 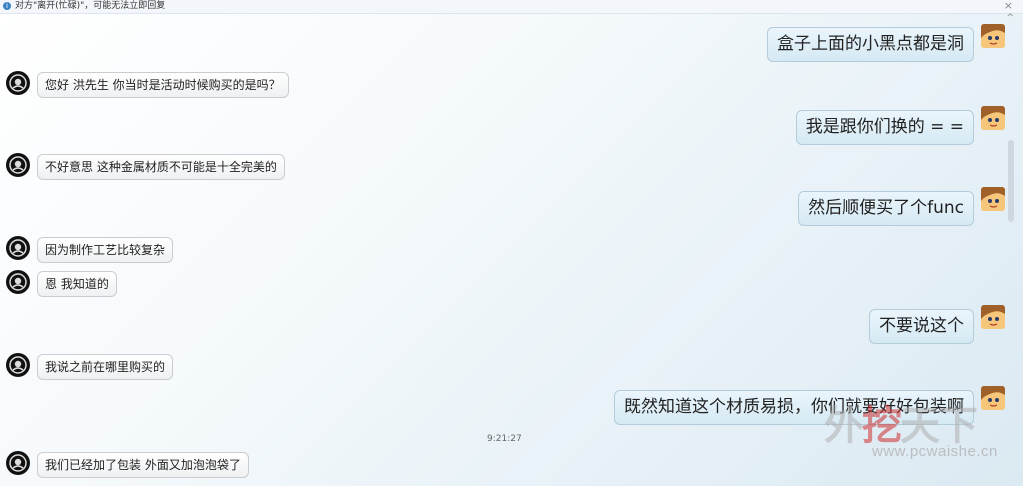 What do you see at coordinates (922, 430) in the screenshot?
I see `watermark: 外挖天下 www.pcwaishe.cn` at bounding box center [922, 430].